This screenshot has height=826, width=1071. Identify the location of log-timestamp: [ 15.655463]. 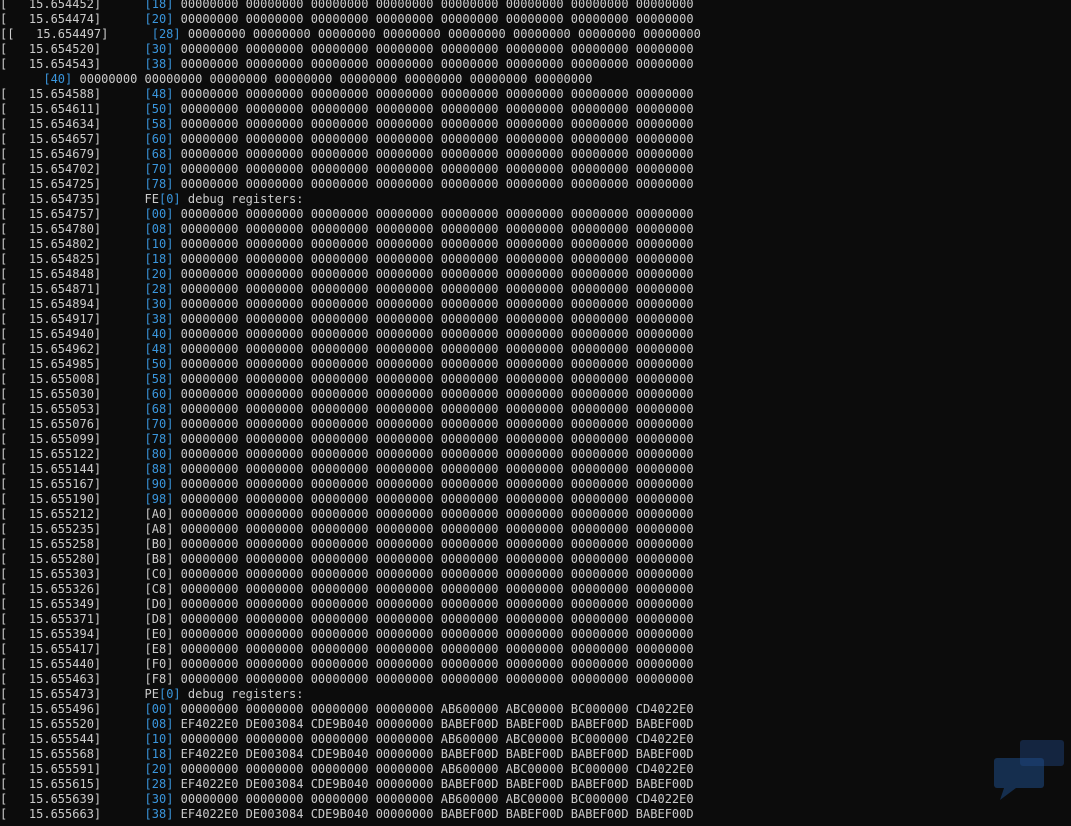
(51, 679).